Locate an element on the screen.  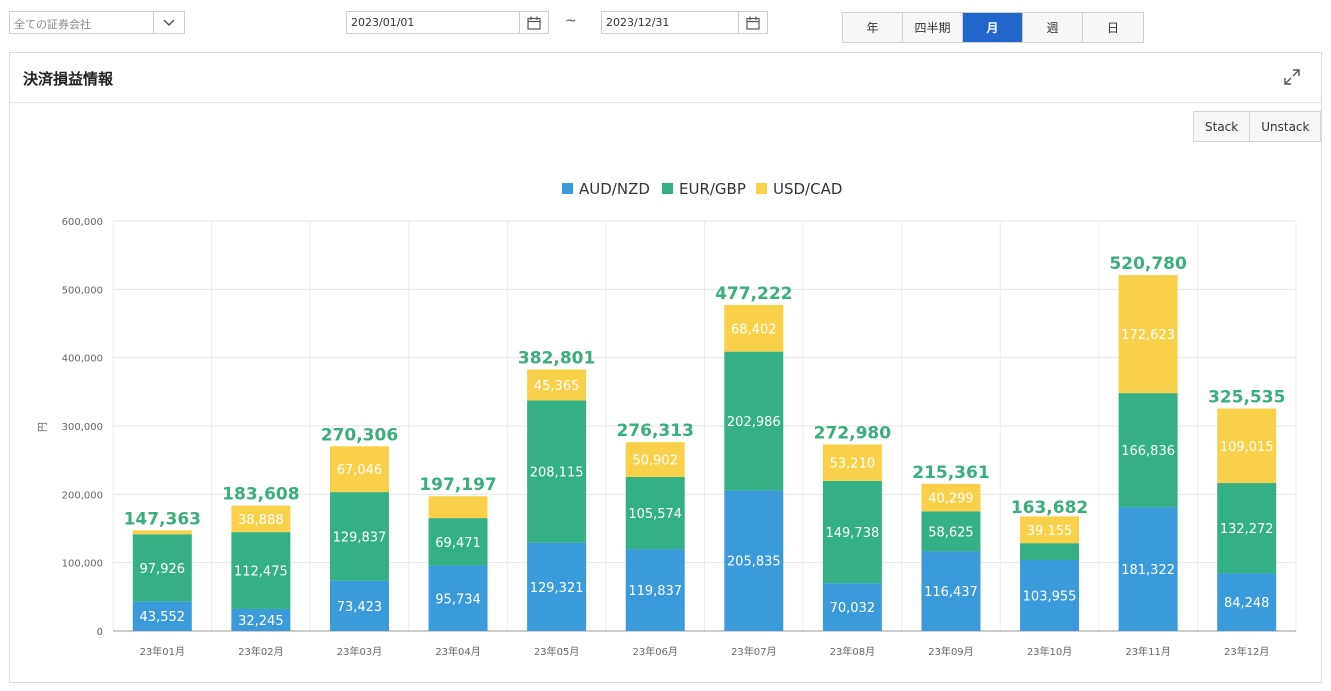
segment-value-label: 50,902 is located at coordinates (655, 461).